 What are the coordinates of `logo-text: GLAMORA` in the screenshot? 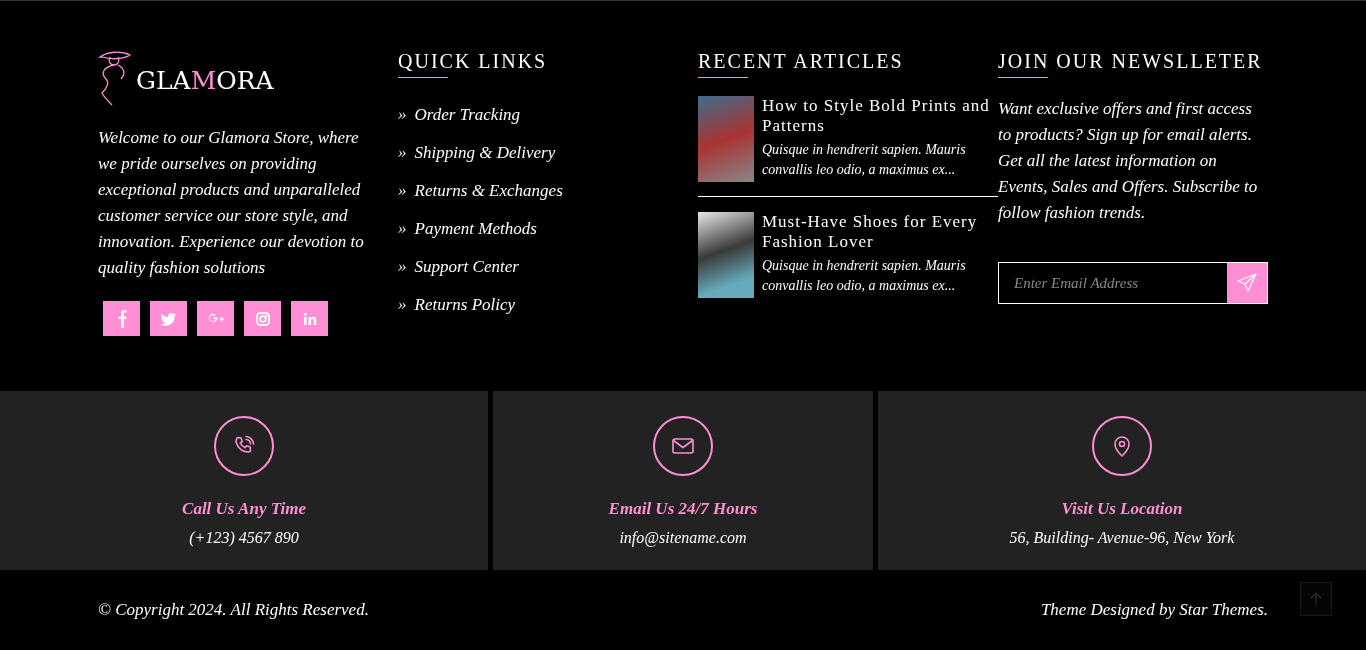 It's located at (205, 80).